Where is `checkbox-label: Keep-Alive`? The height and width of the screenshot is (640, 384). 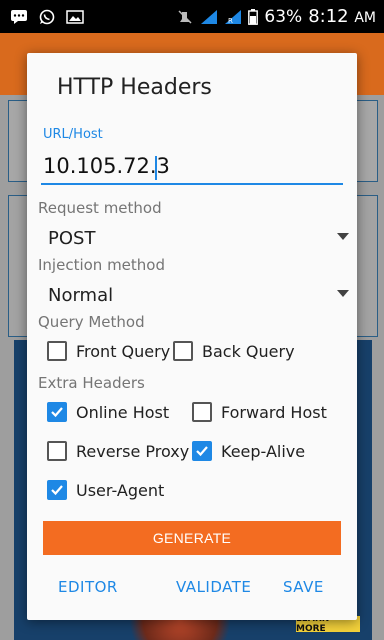
checkbox-label: Keep-Alive is located at coordinates (263, 451).